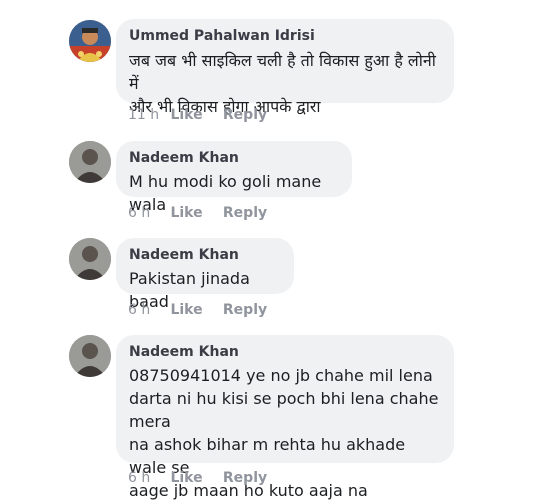 This screenshot has height=502, width=550. Describe the element at coordinates (147, 115) in the screenshot. I see `comment-timestamp: 11 h` at that location.